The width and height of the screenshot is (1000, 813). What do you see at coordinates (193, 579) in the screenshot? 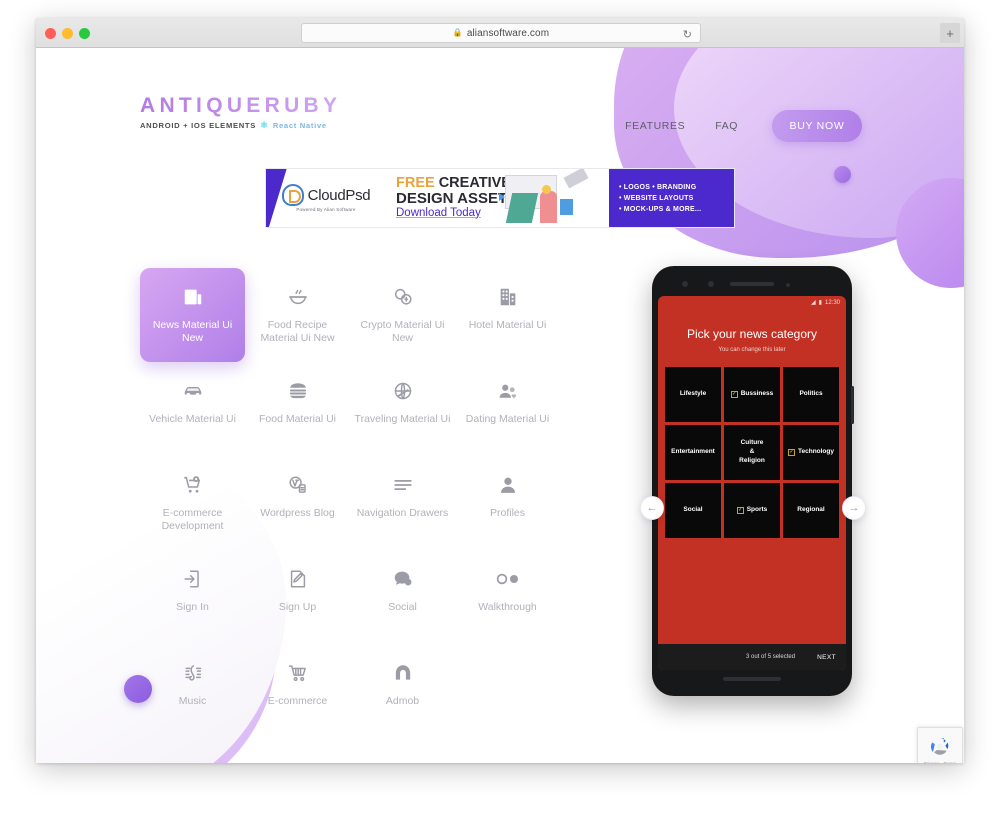
I see `sign-in-icon` at bounding box center [193, 579].